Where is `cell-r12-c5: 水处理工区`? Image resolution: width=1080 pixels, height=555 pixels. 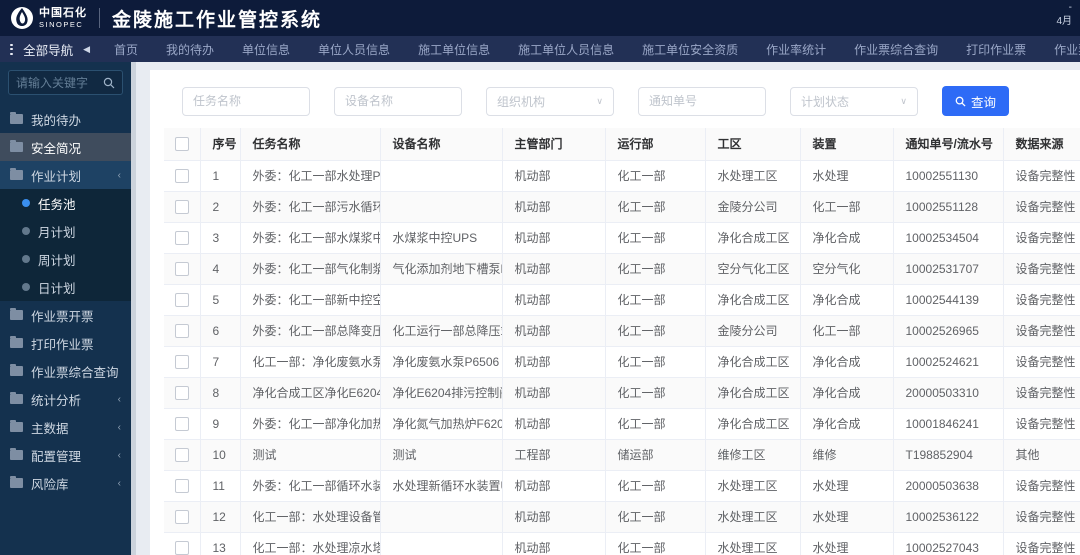
cell-r12-c5: 水处理工区 is located at coordinates (753, 543).